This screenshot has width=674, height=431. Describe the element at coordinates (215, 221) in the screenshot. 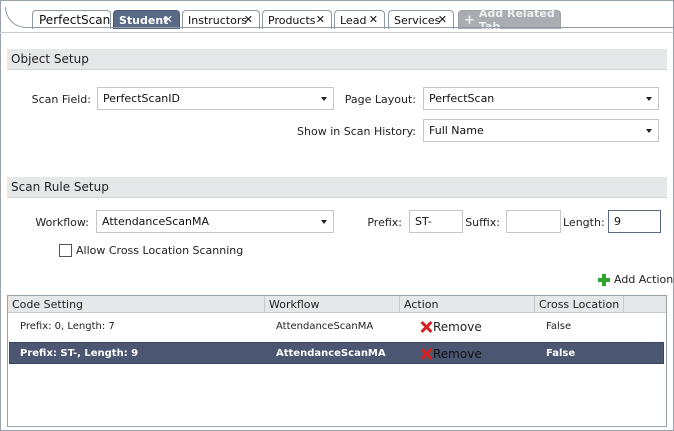

I see `workflow-select: AttendanceScanMA` at that location.